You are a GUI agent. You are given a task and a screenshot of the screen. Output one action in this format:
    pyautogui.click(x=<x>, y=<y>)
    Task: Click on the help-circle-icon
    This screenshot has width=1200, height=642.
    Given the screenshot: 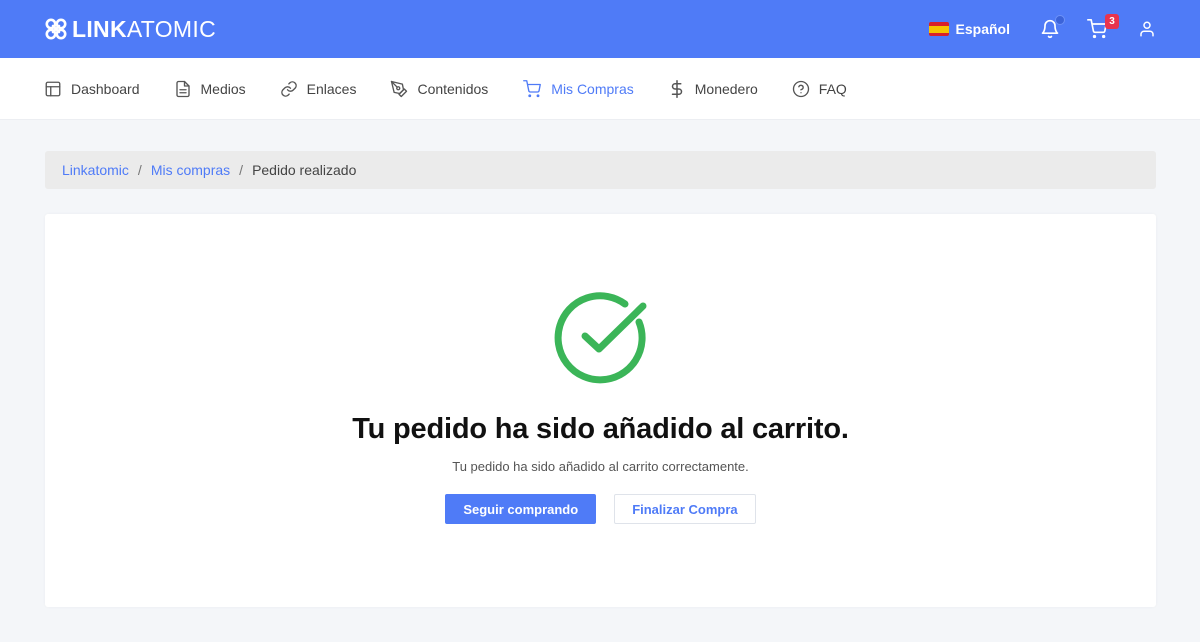 What is the action you would take?
    pyautogui.click(x=800, y=88)
    